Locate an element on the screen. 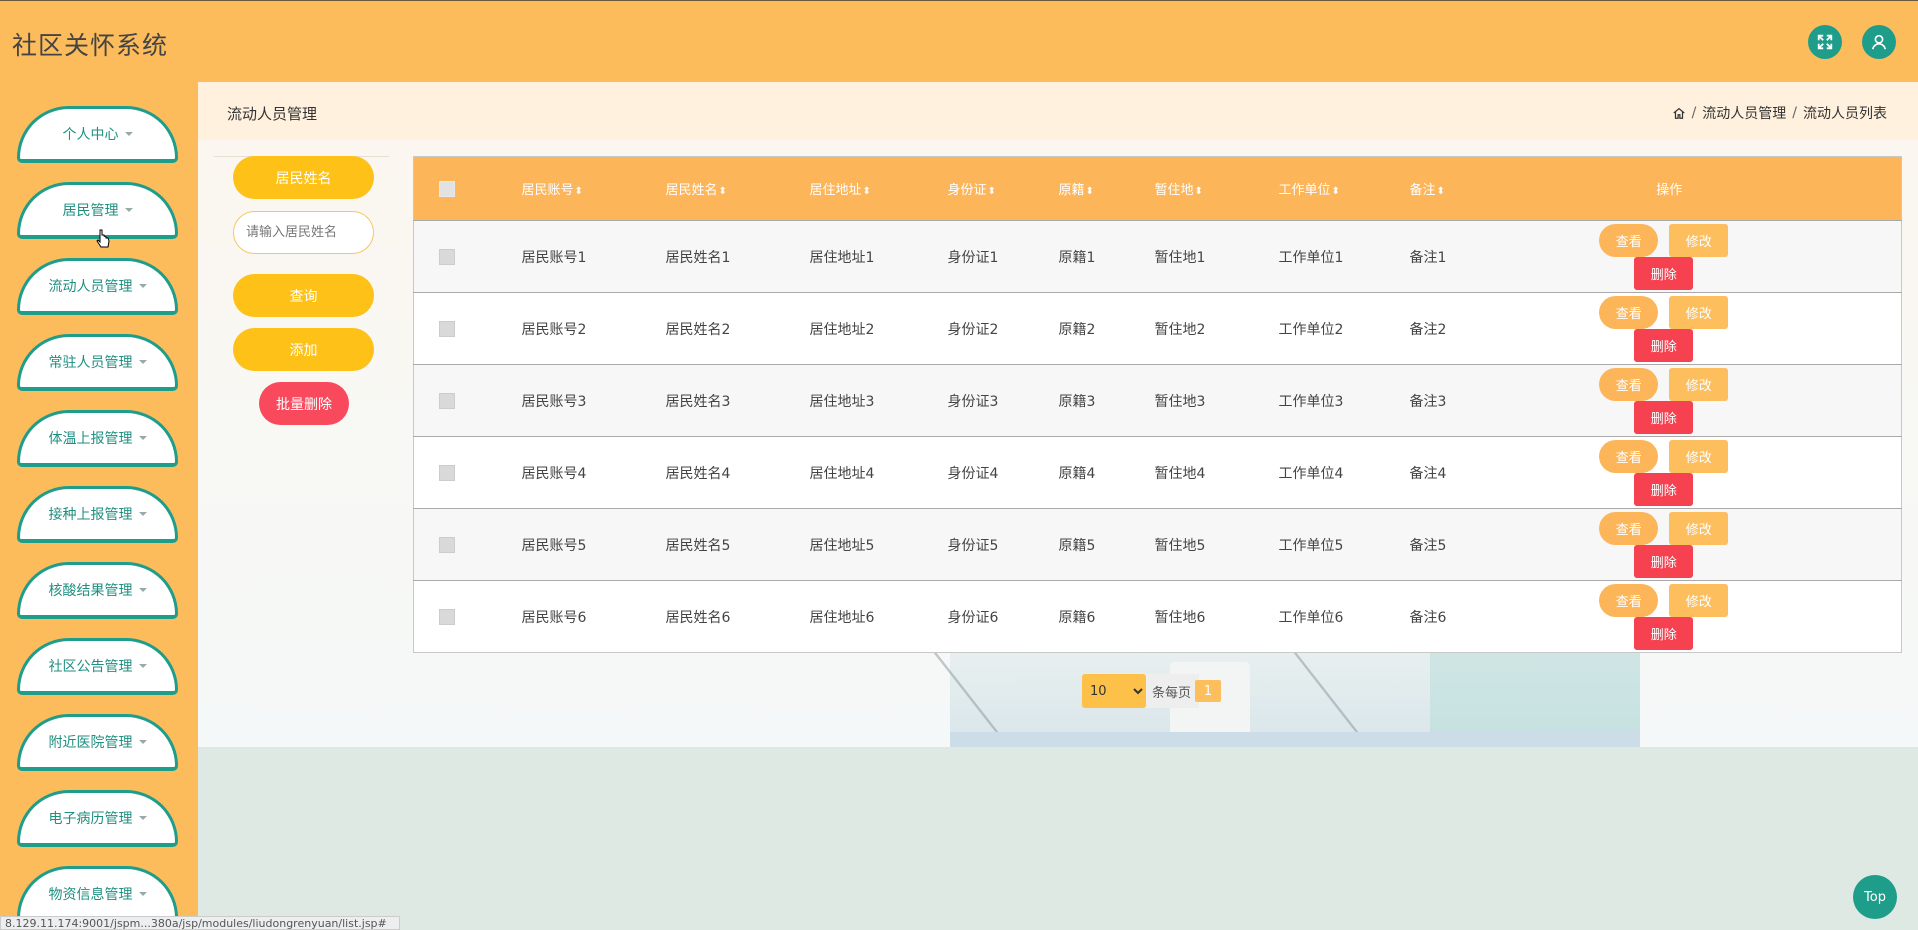 The height and width of the screenshot is (930, 1918). breadcrumb: / 流动人员管理 / 流动人员列表 is located at coordinates (1779, 113).